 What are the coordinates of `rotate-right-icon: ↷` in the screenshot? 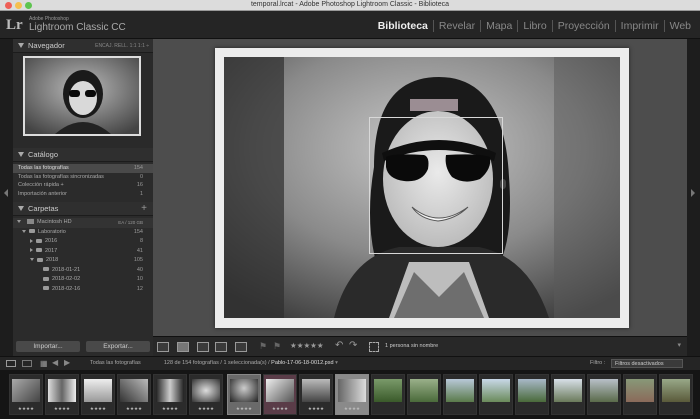 It's located at (353, 345).